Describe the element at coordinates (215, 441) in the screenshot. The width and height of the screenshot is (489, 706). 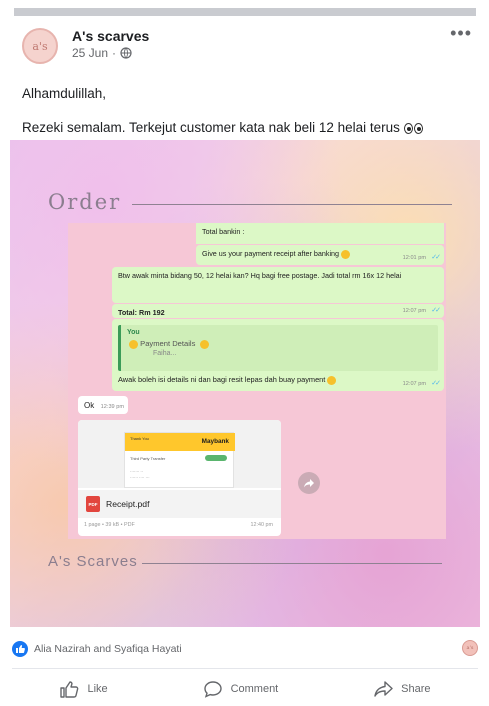
I see `bank-logo: Maybank` at that location.